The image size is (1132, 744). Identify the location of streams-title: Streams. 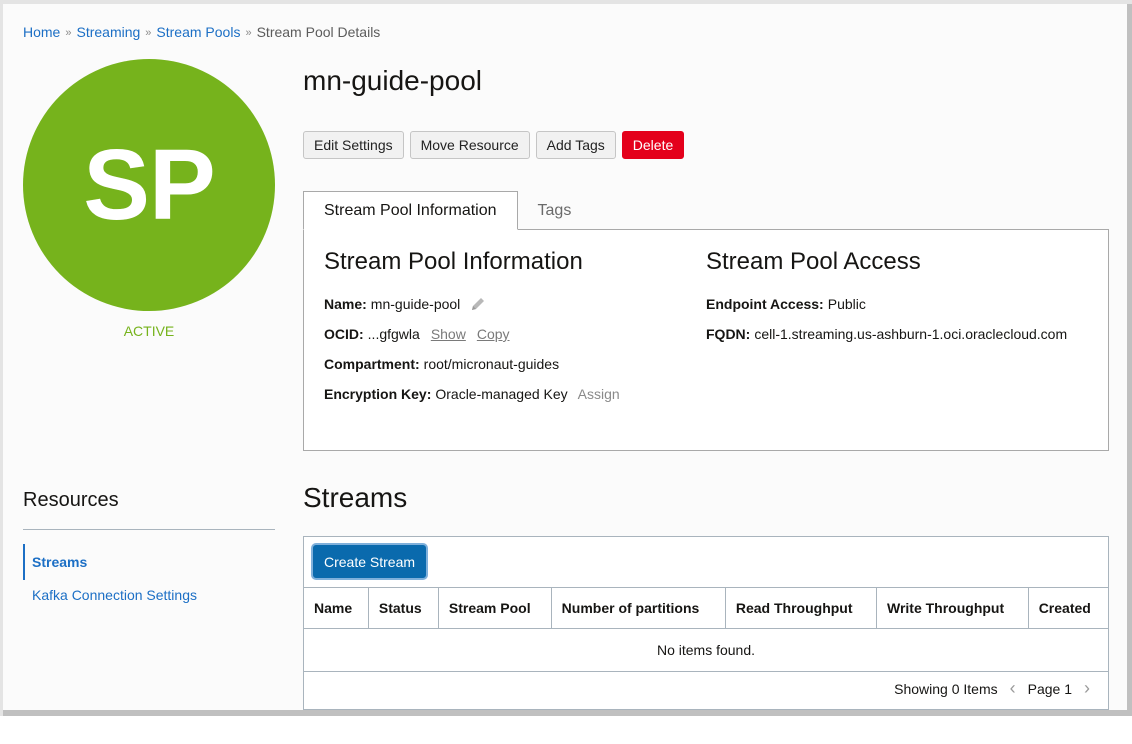
(355, 497).